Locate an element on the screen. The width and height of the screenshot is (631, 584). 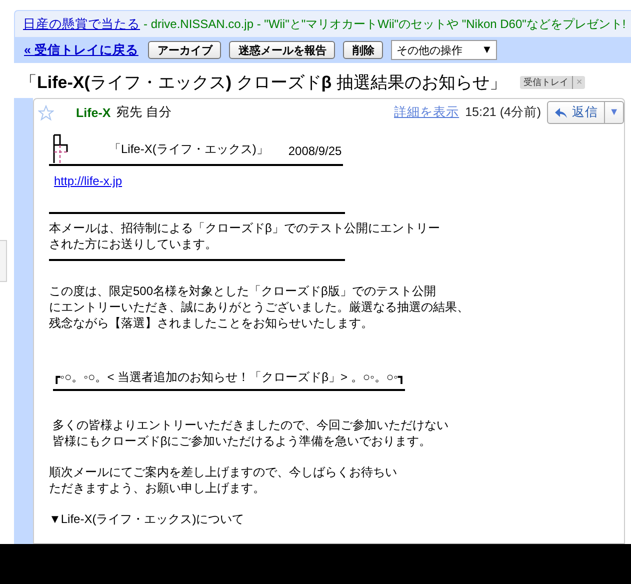
sender-name: Life-X is located at coordinates (93, 113).